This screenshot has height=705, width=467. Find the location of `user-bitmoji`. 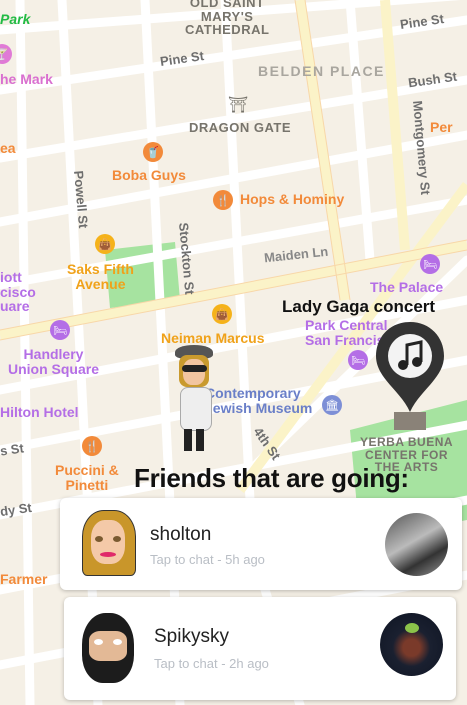

user-bitmoji is located at coordinates (195, 400).